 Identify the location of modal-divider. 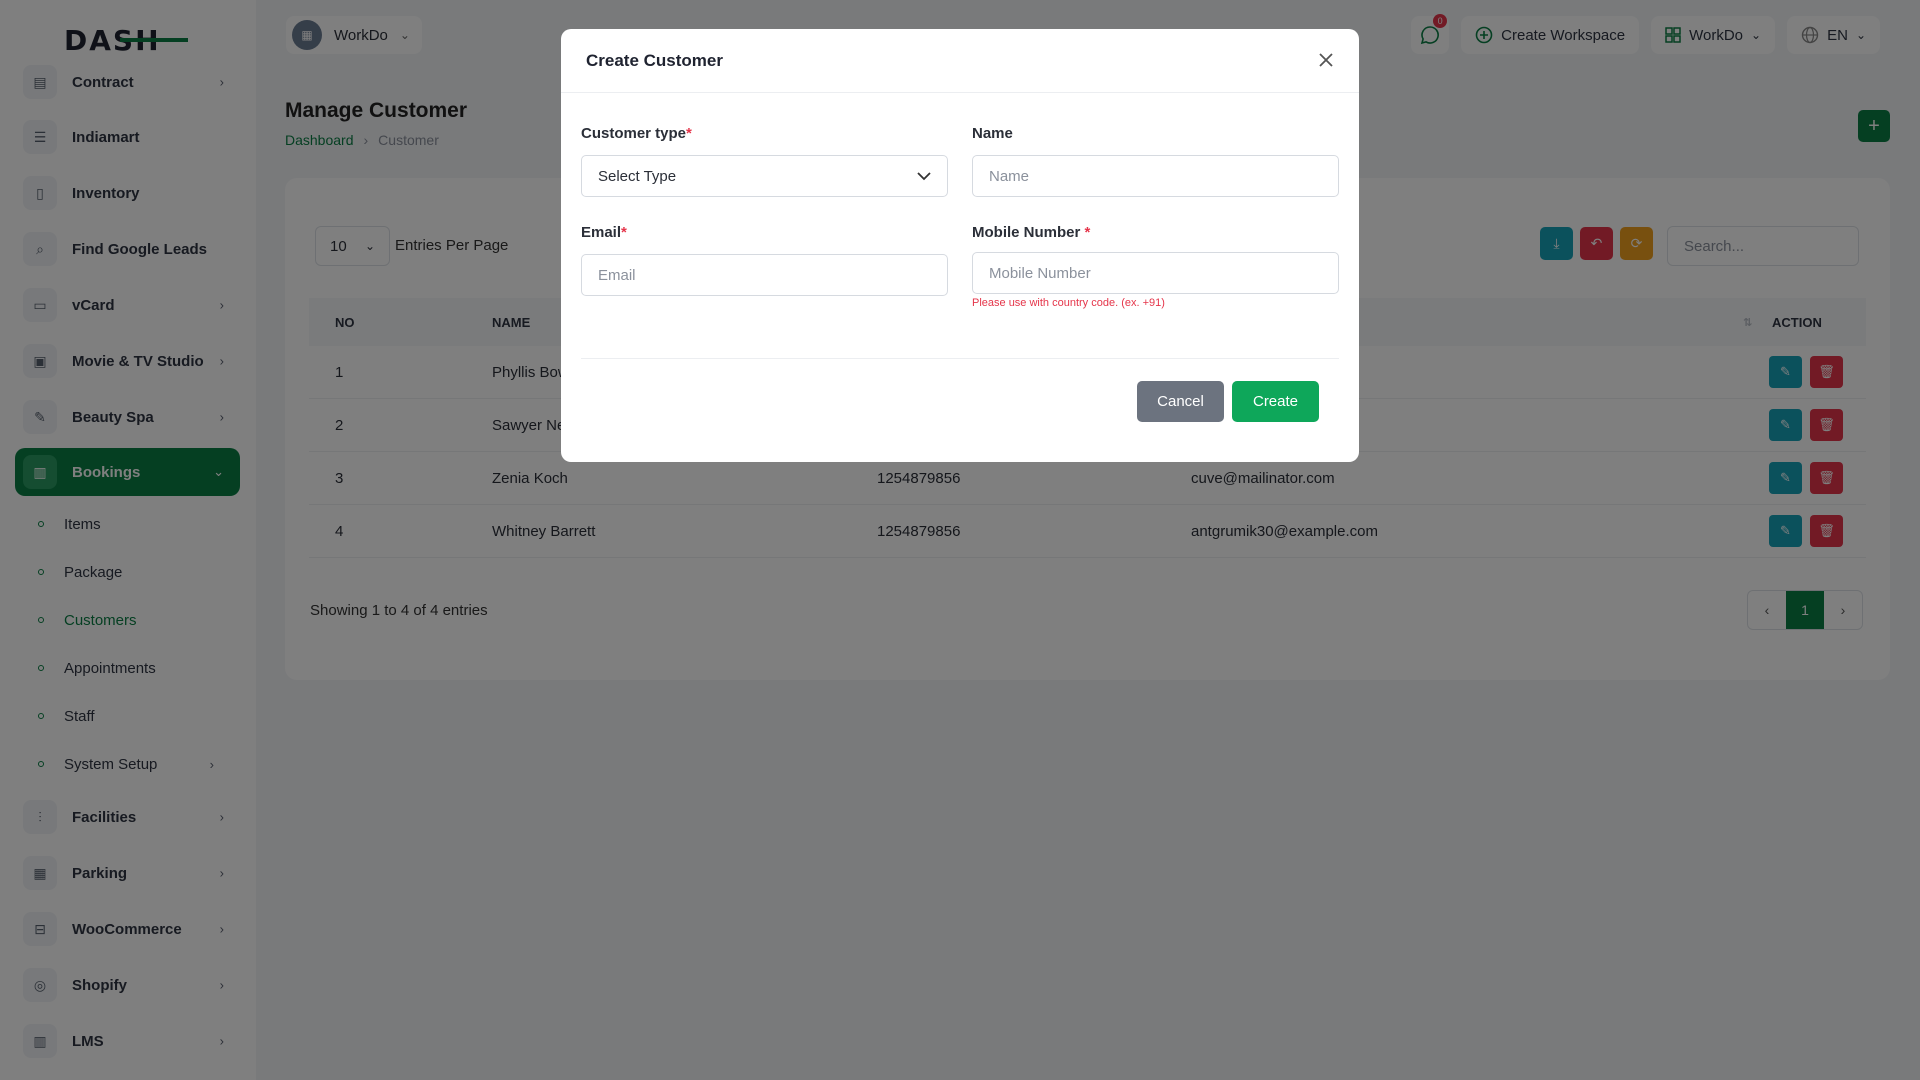
(960, 358).